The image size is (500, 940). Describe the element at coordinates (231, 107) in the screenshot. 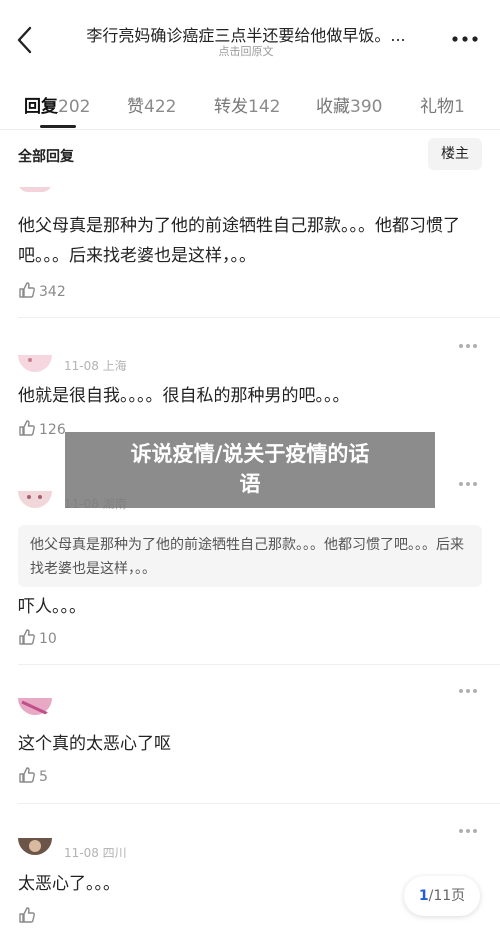

I see `tab-label: 转发` at that location.